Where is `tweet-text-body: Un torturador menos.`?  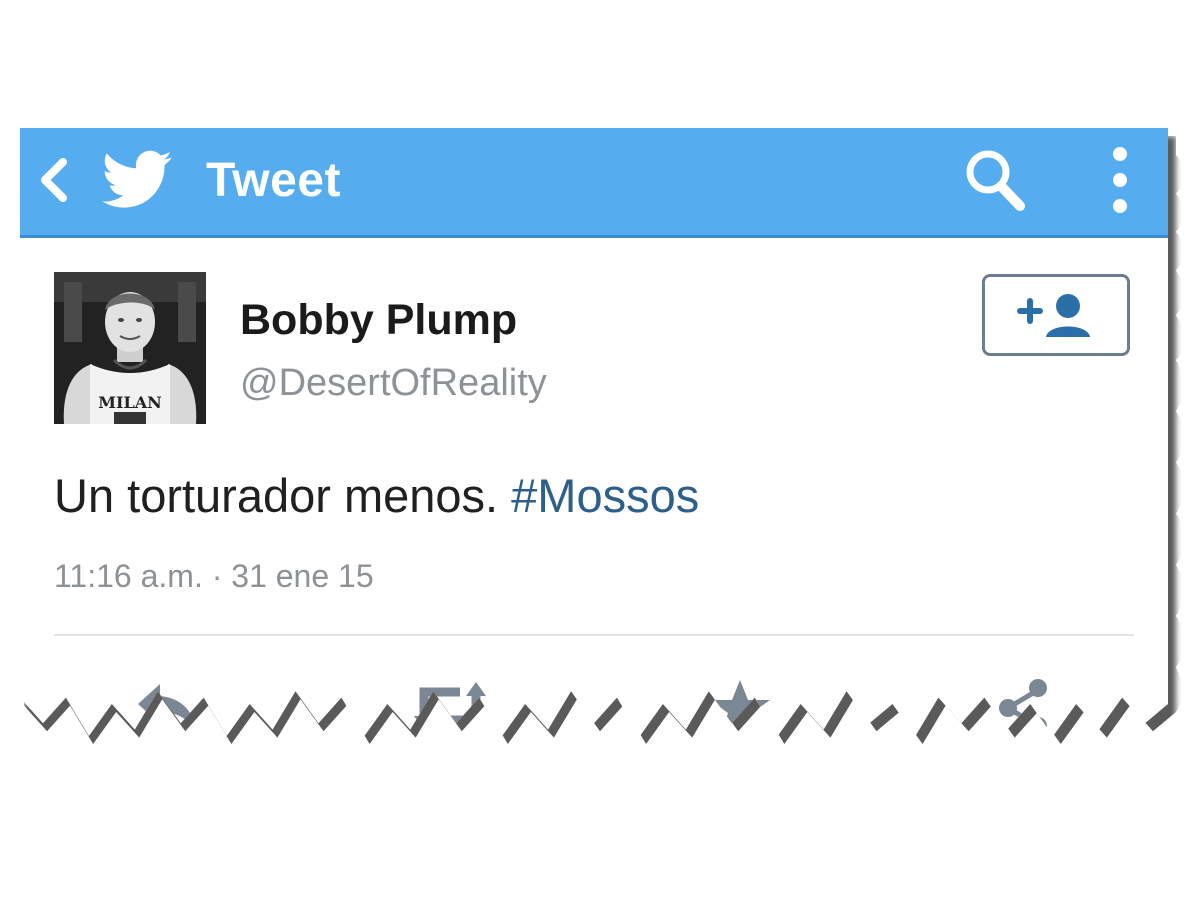
tweet-text-body: Un torturador menos. is located at coordinates (283, 495).